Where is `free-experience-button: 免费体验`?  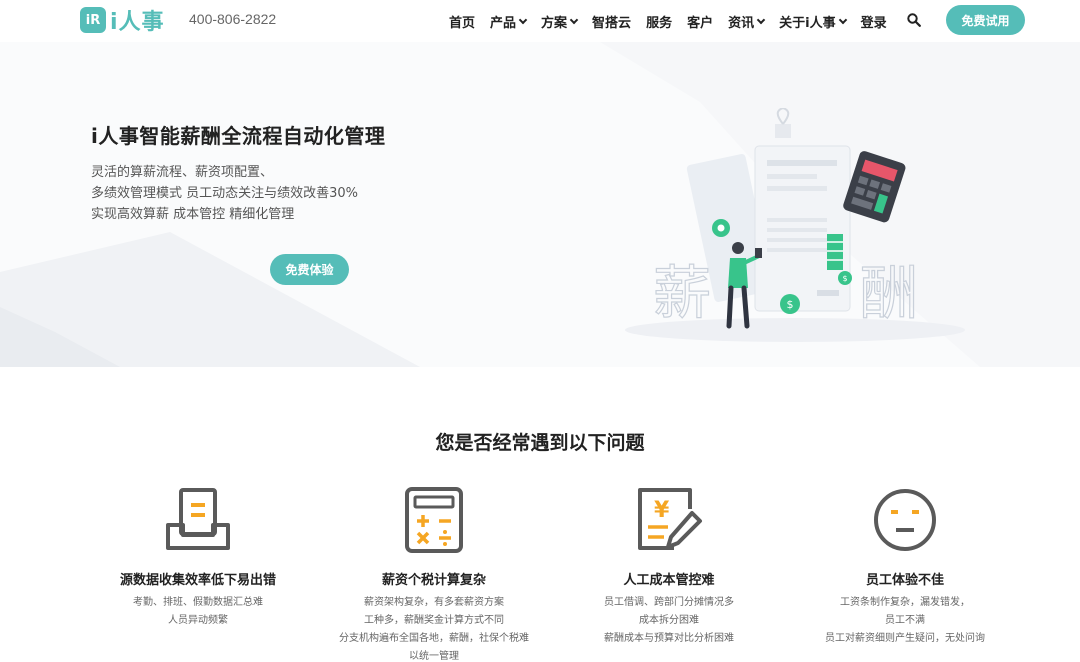 free-experience-button: 免费体验 is located at coordinates (309, 269).